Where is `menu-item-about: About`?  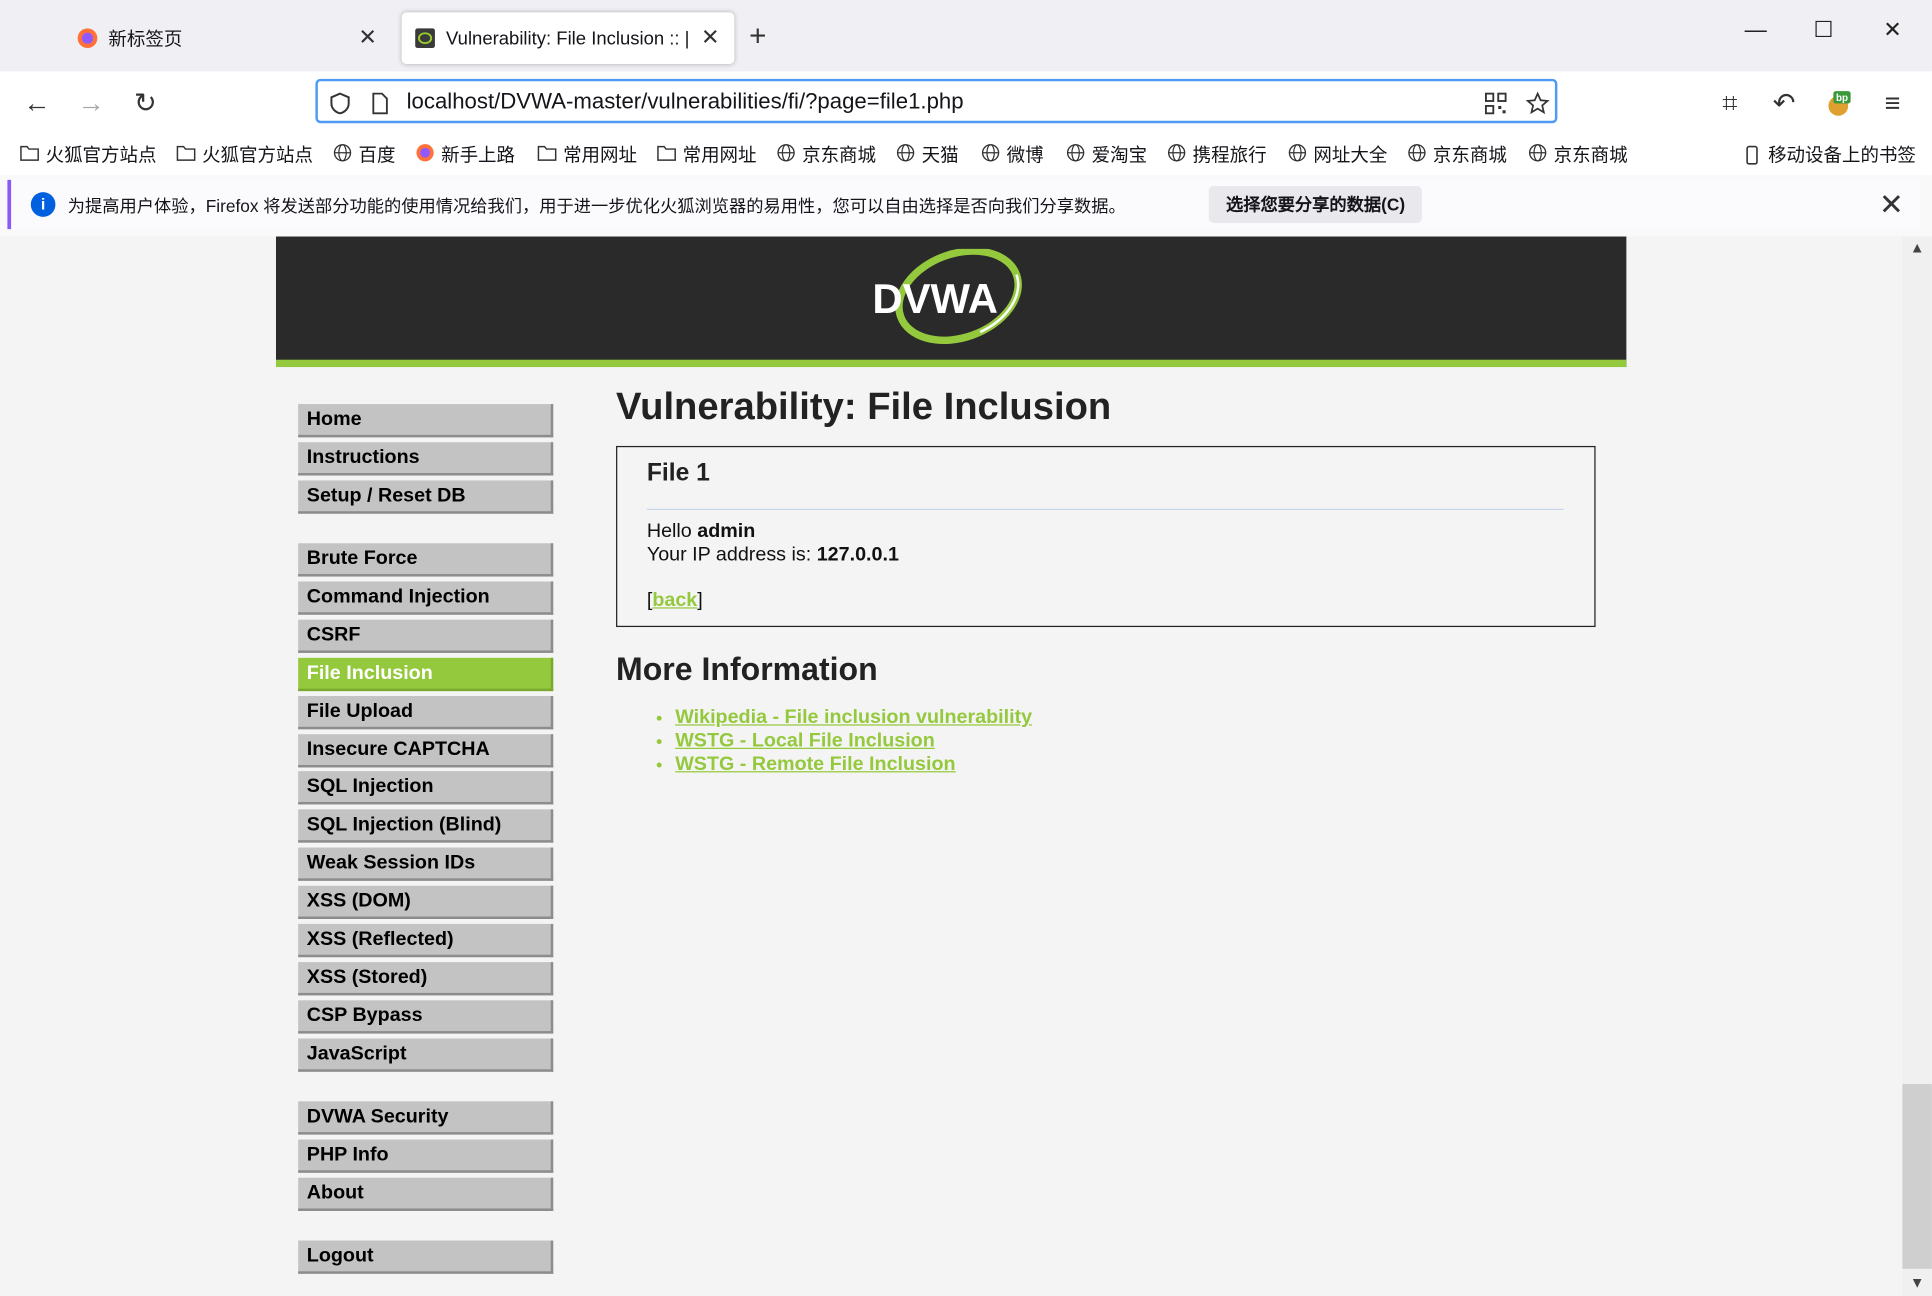
menu-item-about: About is located at coordinates (426, 1194).